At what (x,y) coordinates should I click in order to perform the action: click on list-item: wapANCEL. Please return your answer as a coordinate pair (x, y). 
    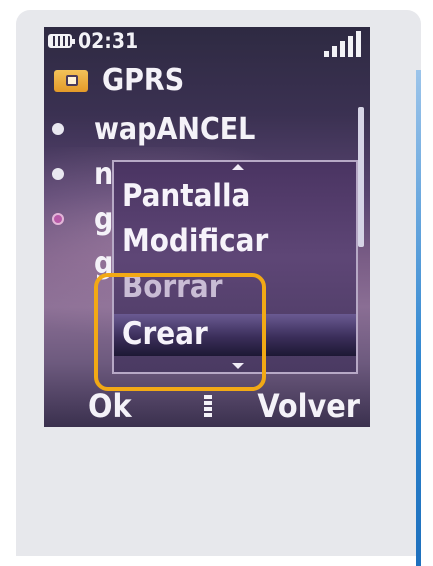
    Looking at the image, I should click on (207, 128).